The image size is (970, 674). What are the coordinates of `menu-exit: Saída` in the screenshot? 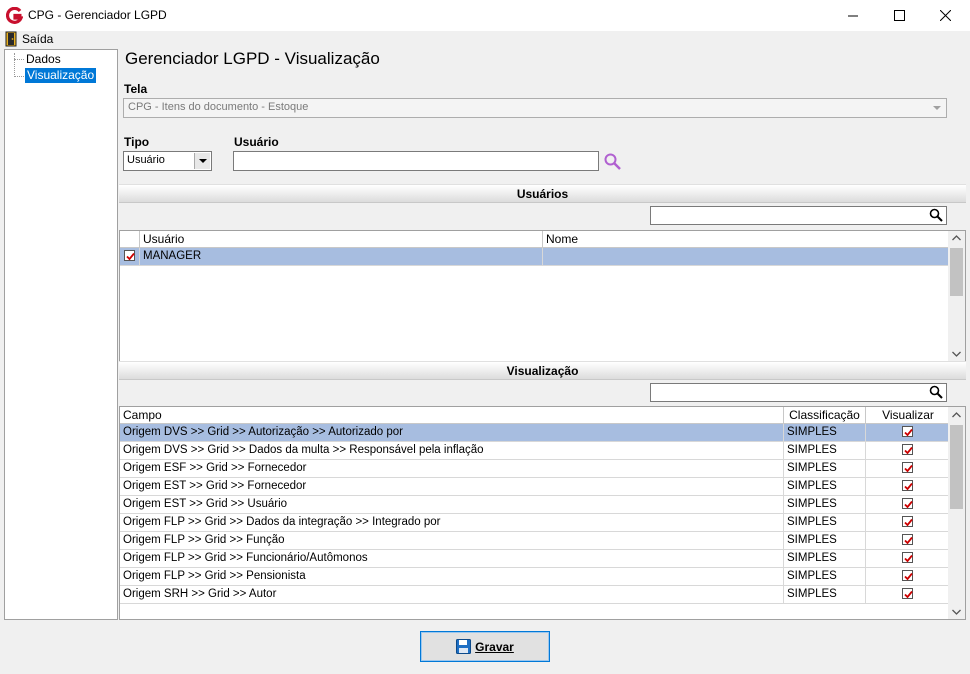 It's located at (37, 39).